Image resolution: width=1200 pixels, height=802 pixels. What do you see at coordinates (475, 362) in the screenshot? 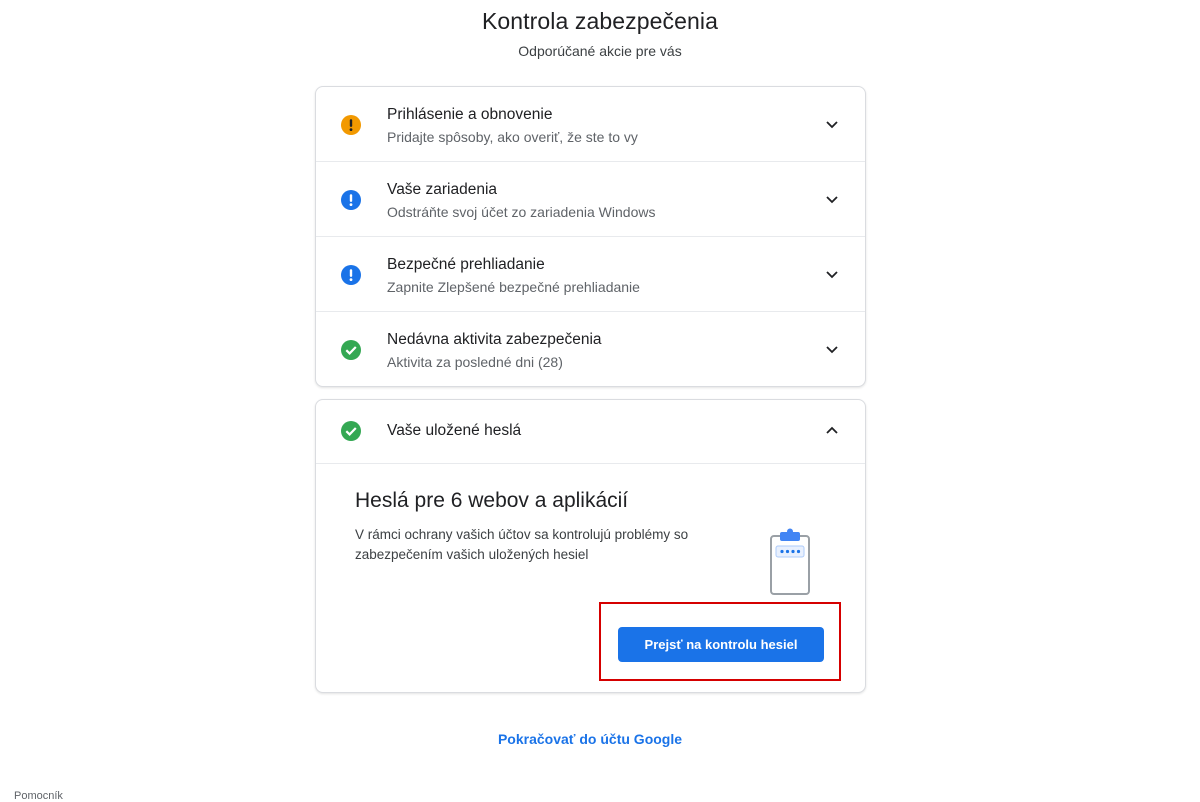
I see `item-subtitle: Aktivita za posledné dni (28)` at bounding box center [475, 362].